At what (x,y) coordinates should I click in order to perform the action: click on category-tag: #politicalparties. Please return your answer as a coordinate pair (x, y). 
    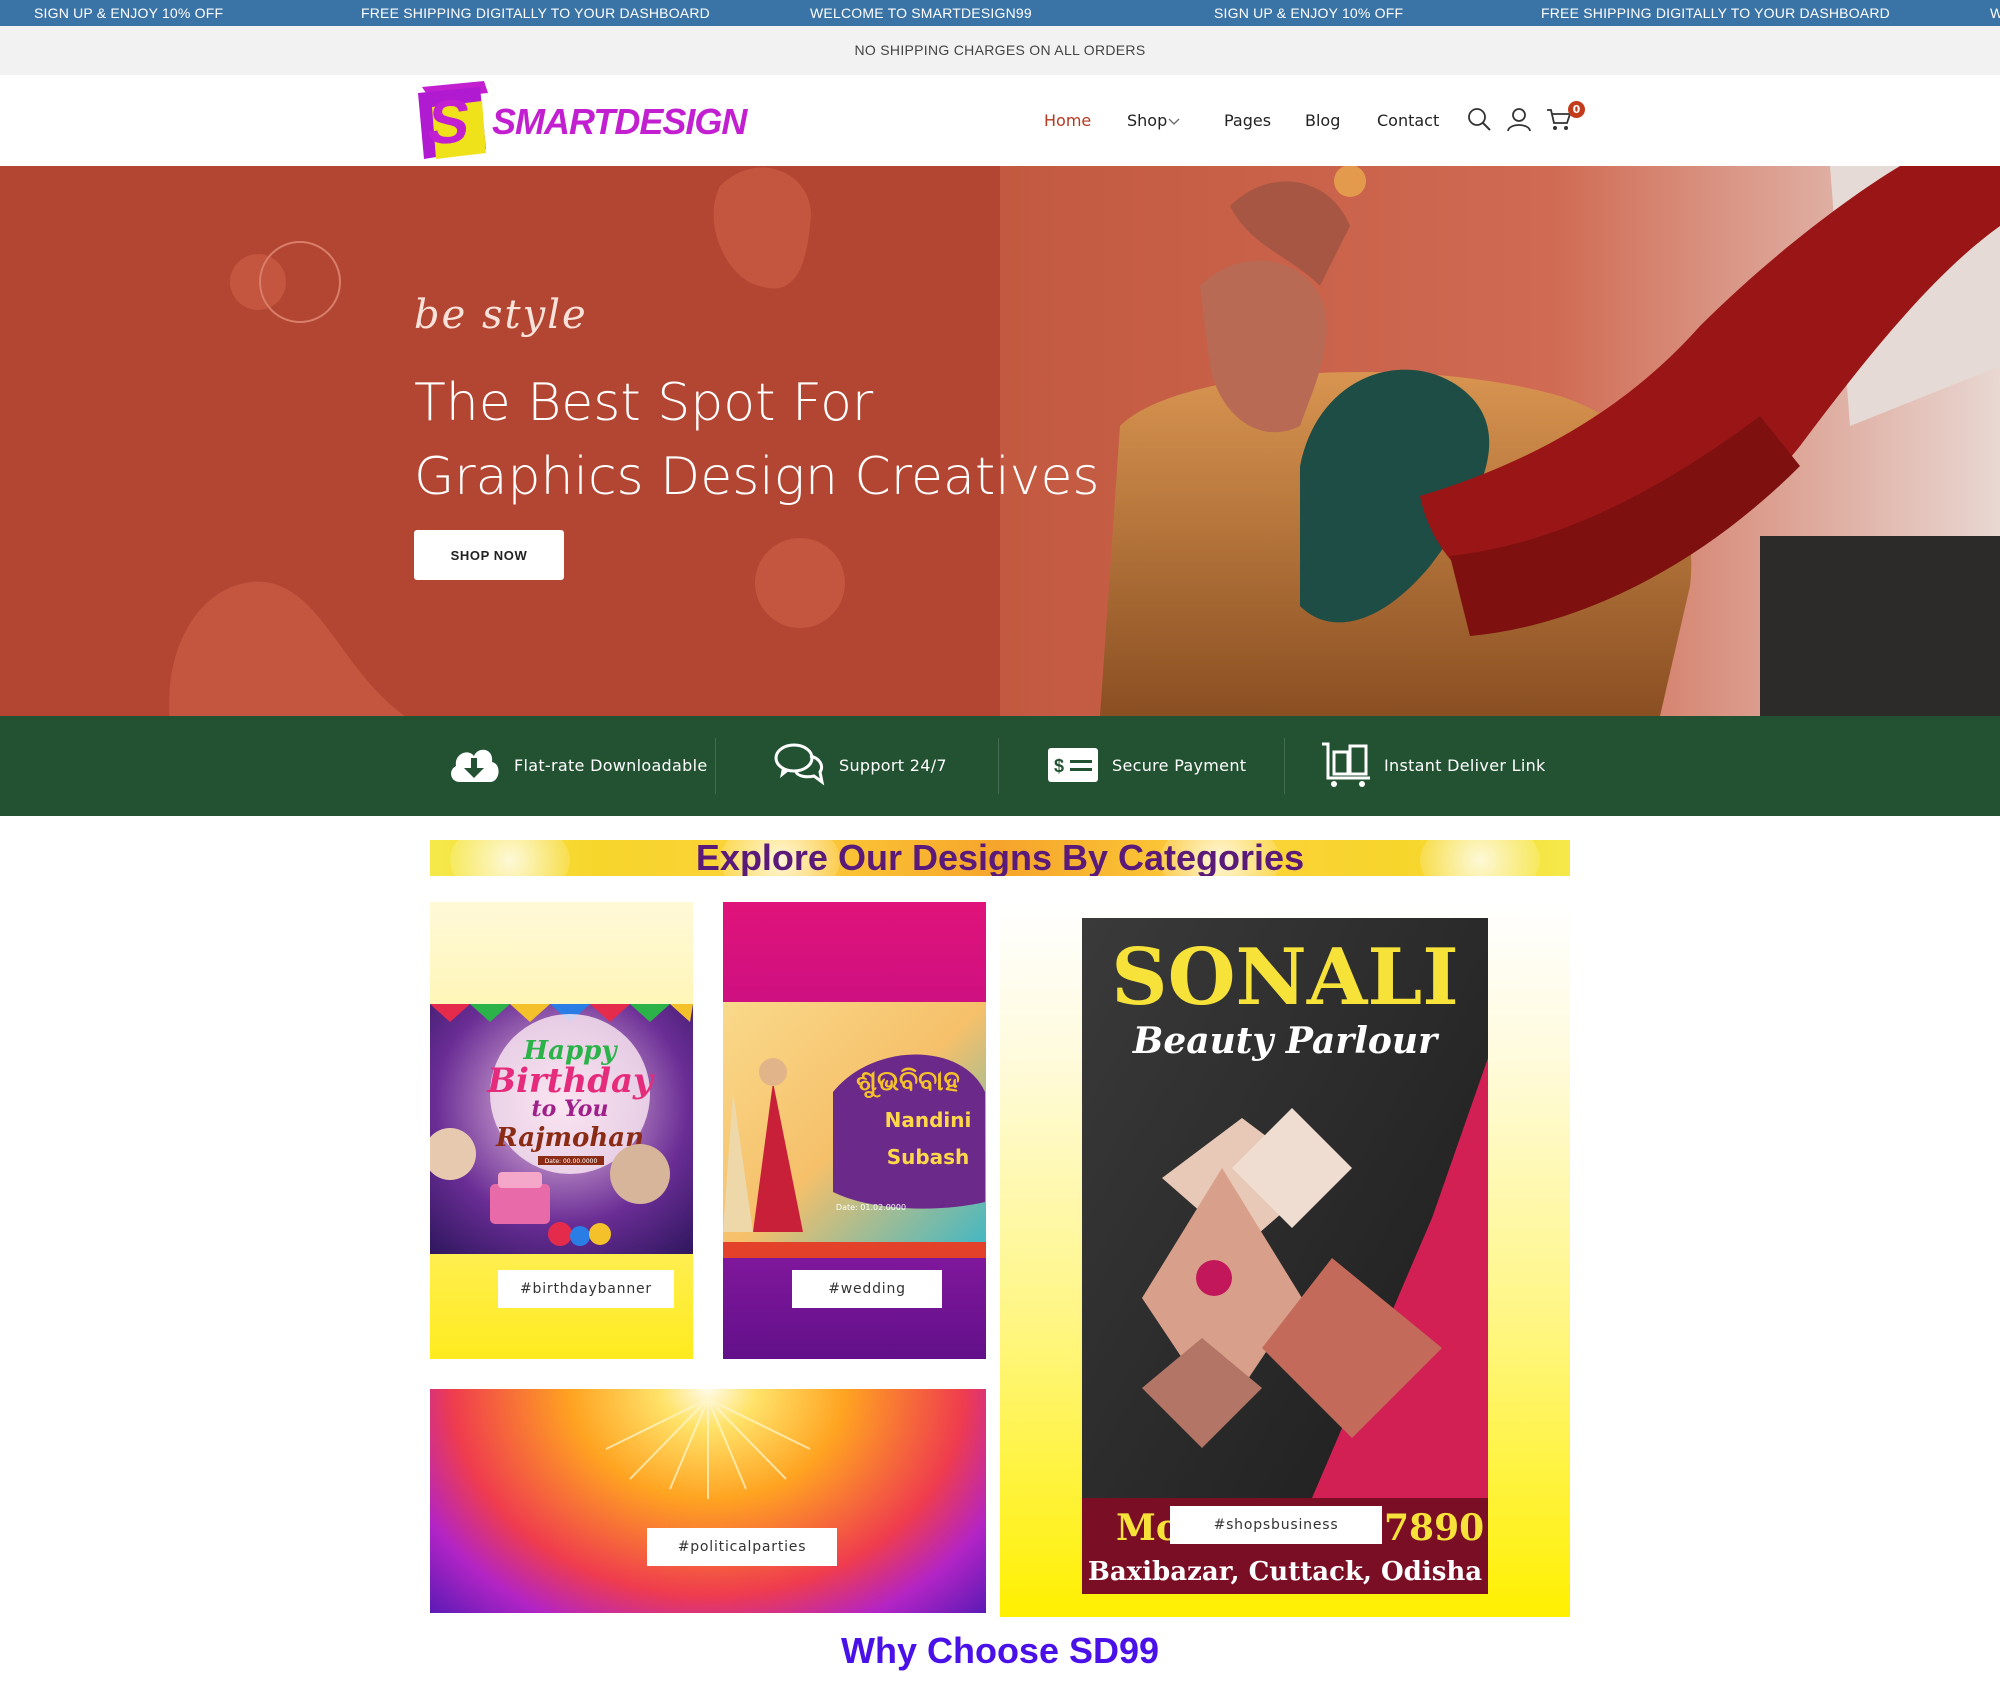
    Looking at the image, I should click on (742, 1547).